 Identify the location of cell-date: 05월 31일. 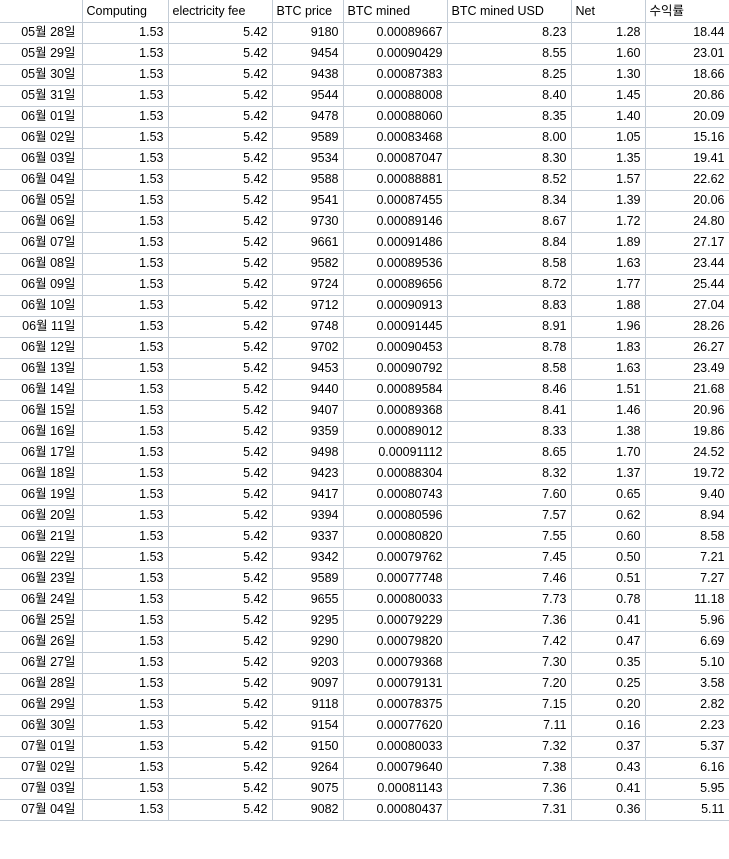
(41, 96).